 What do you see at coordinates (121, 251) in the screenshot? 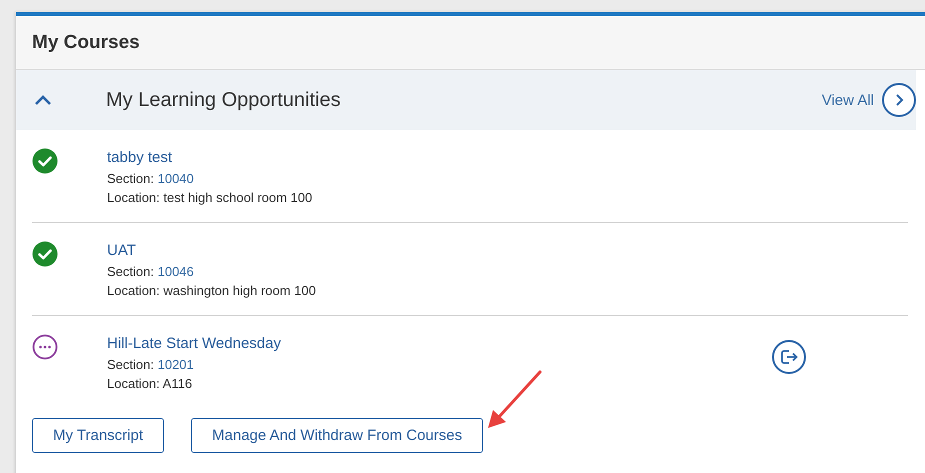
I see `course-name-link: UAT` at bounding box center [121, 251].